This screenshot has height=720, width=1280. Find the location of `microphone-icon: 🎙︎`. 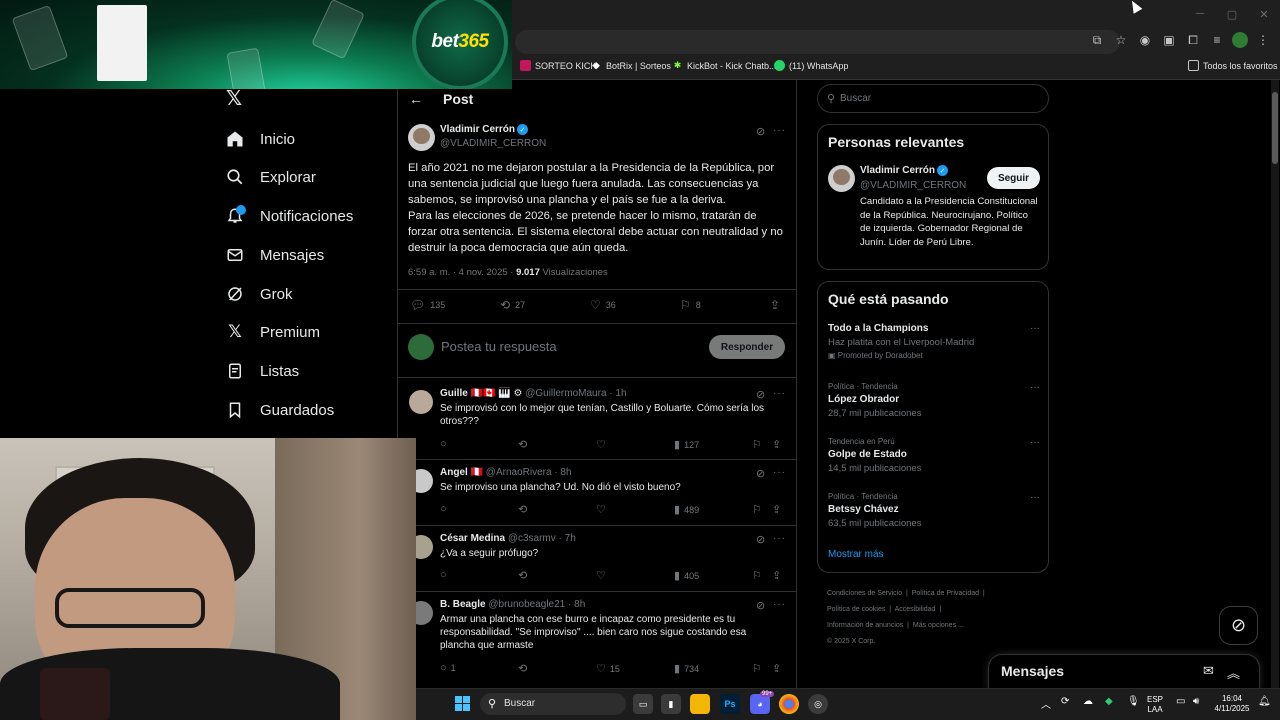

microphone-icon: 🎙︎ is located at coordinates (1133, 701).